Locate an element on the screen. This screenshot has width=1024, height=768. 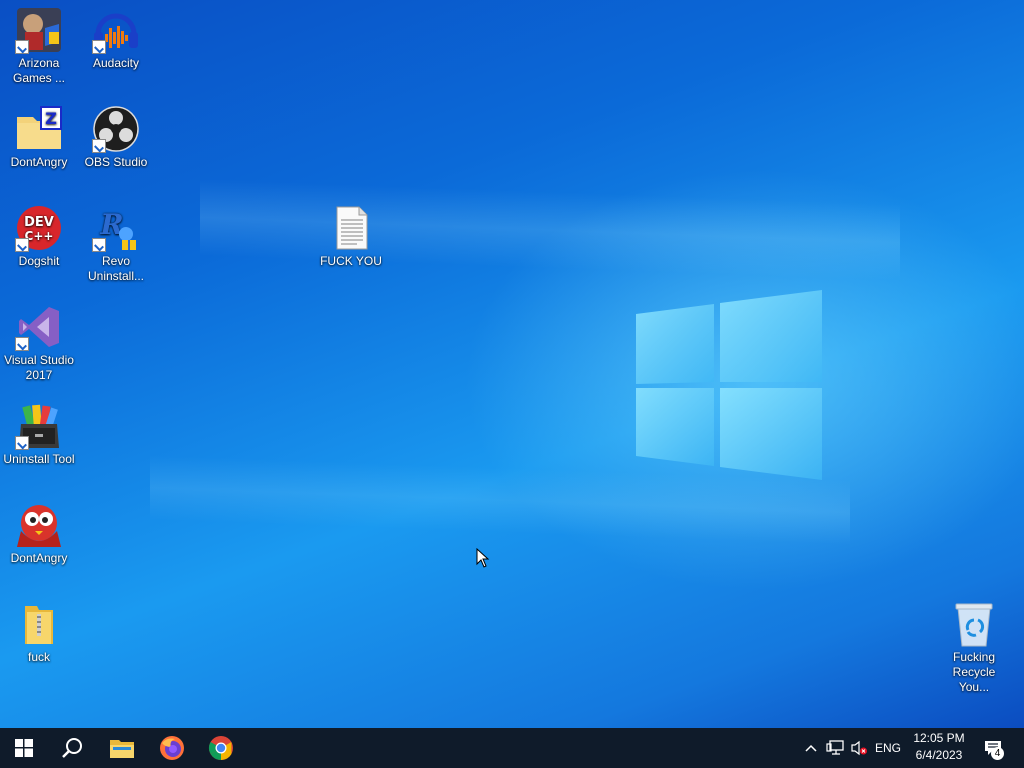
desktop-icon-dogshit: DEV C++ Dogshit is located at coordinates (39, 236).